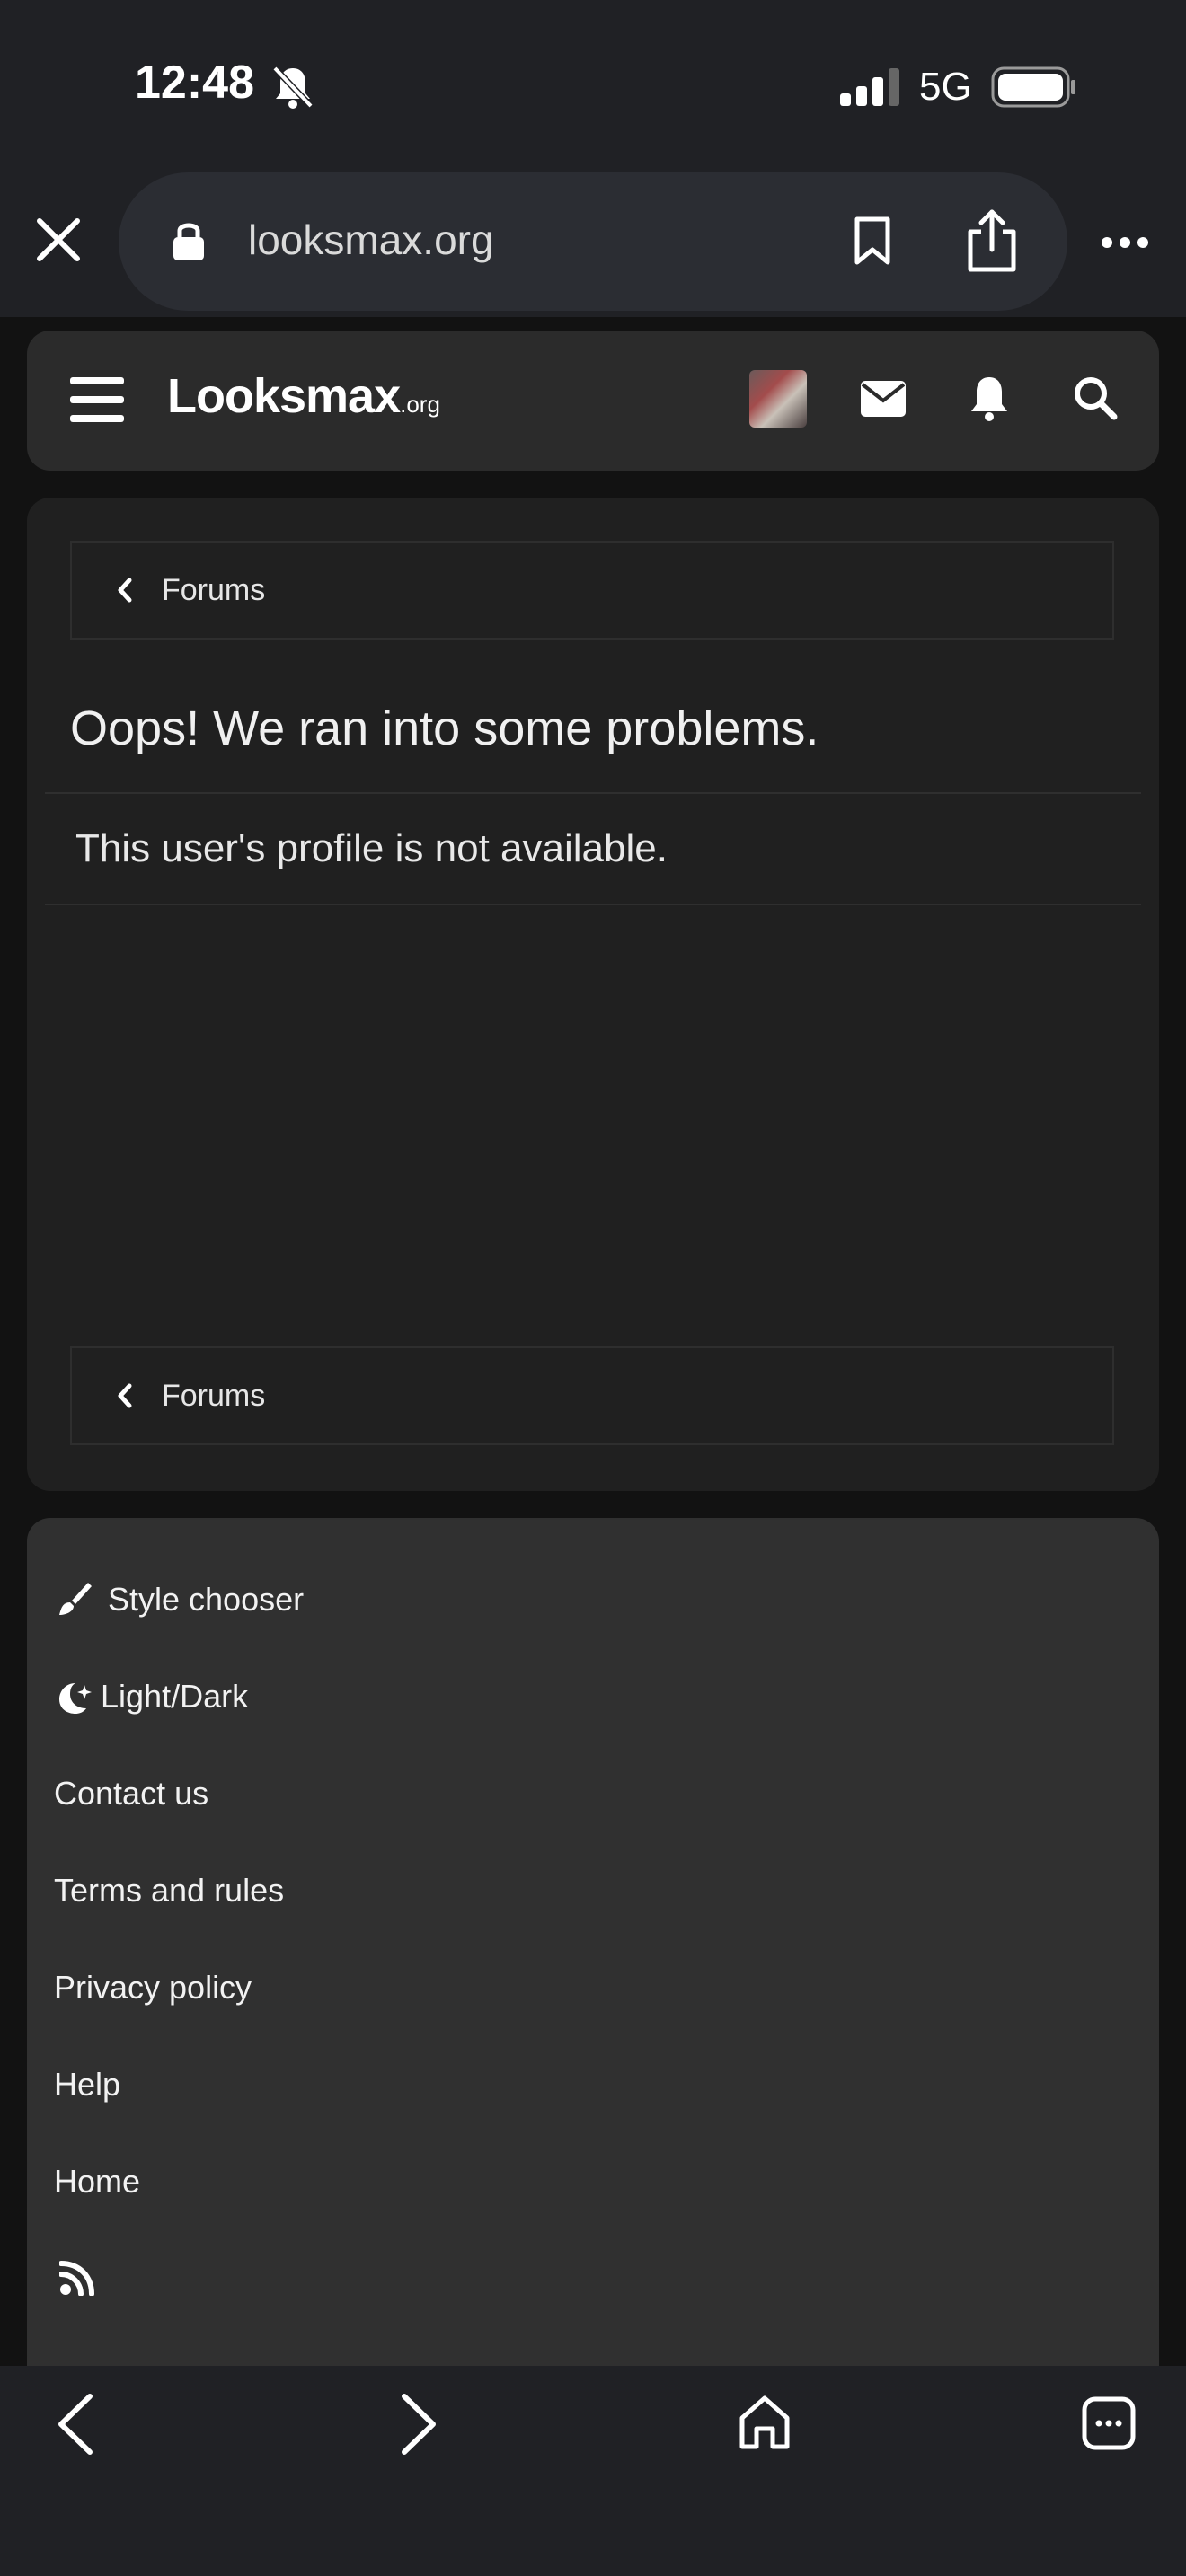 The image size is (1186, 2576). Describe the element at coordinates (869, 87) in the screenshot. I see `signal-icon` at that location.